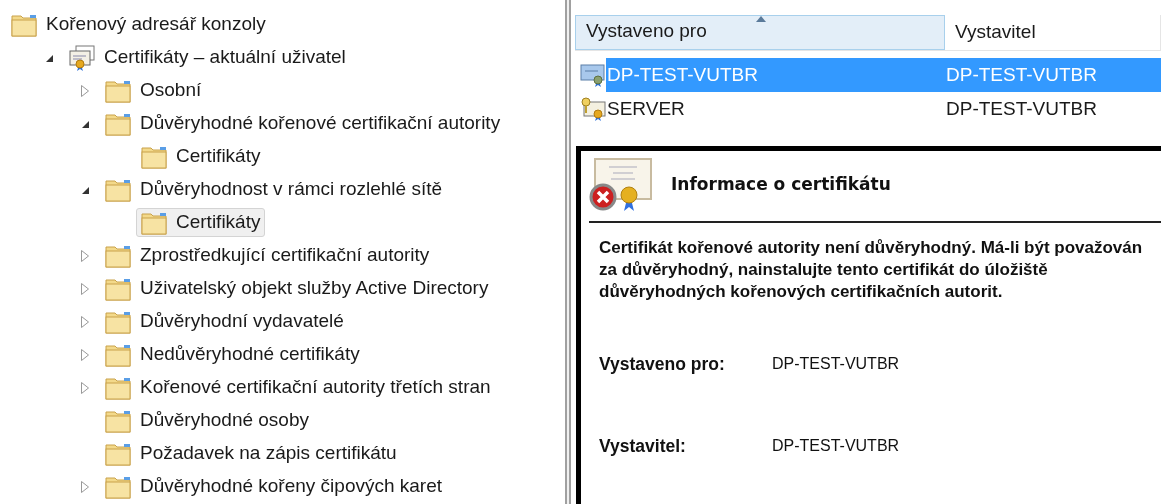 Image resolution: width=1161 pixels, height=504 pixels. What do you see at coordinates (621, 185) in the screenshot?
I see `untrusted-certificate-icon` at bounding box center [621, 185].